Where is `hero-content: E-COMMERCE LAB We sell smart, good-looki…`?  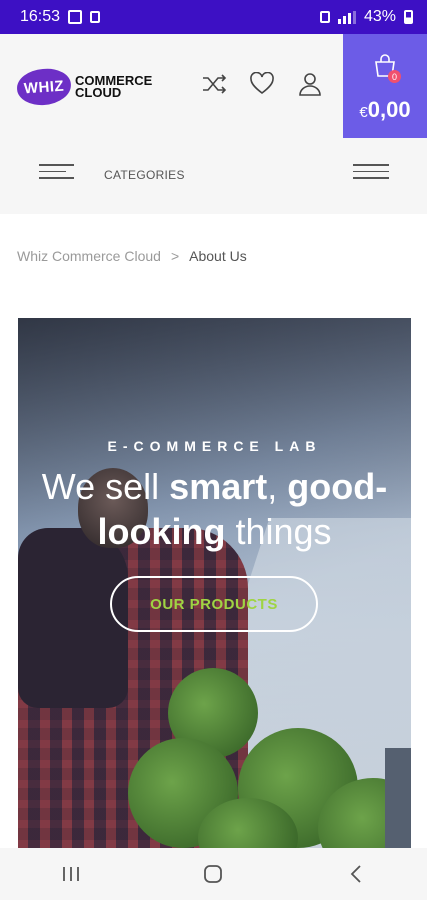 hero-content: E-COMMERCE LAB We sell smart, good-looki… is located at coordinates (214, 496).